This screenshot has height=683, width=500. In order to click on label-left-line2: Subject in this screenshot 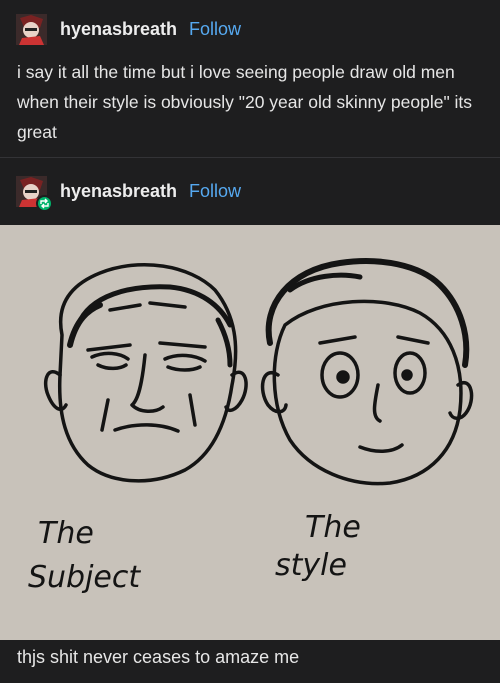, I will do `click(84, 577)`.